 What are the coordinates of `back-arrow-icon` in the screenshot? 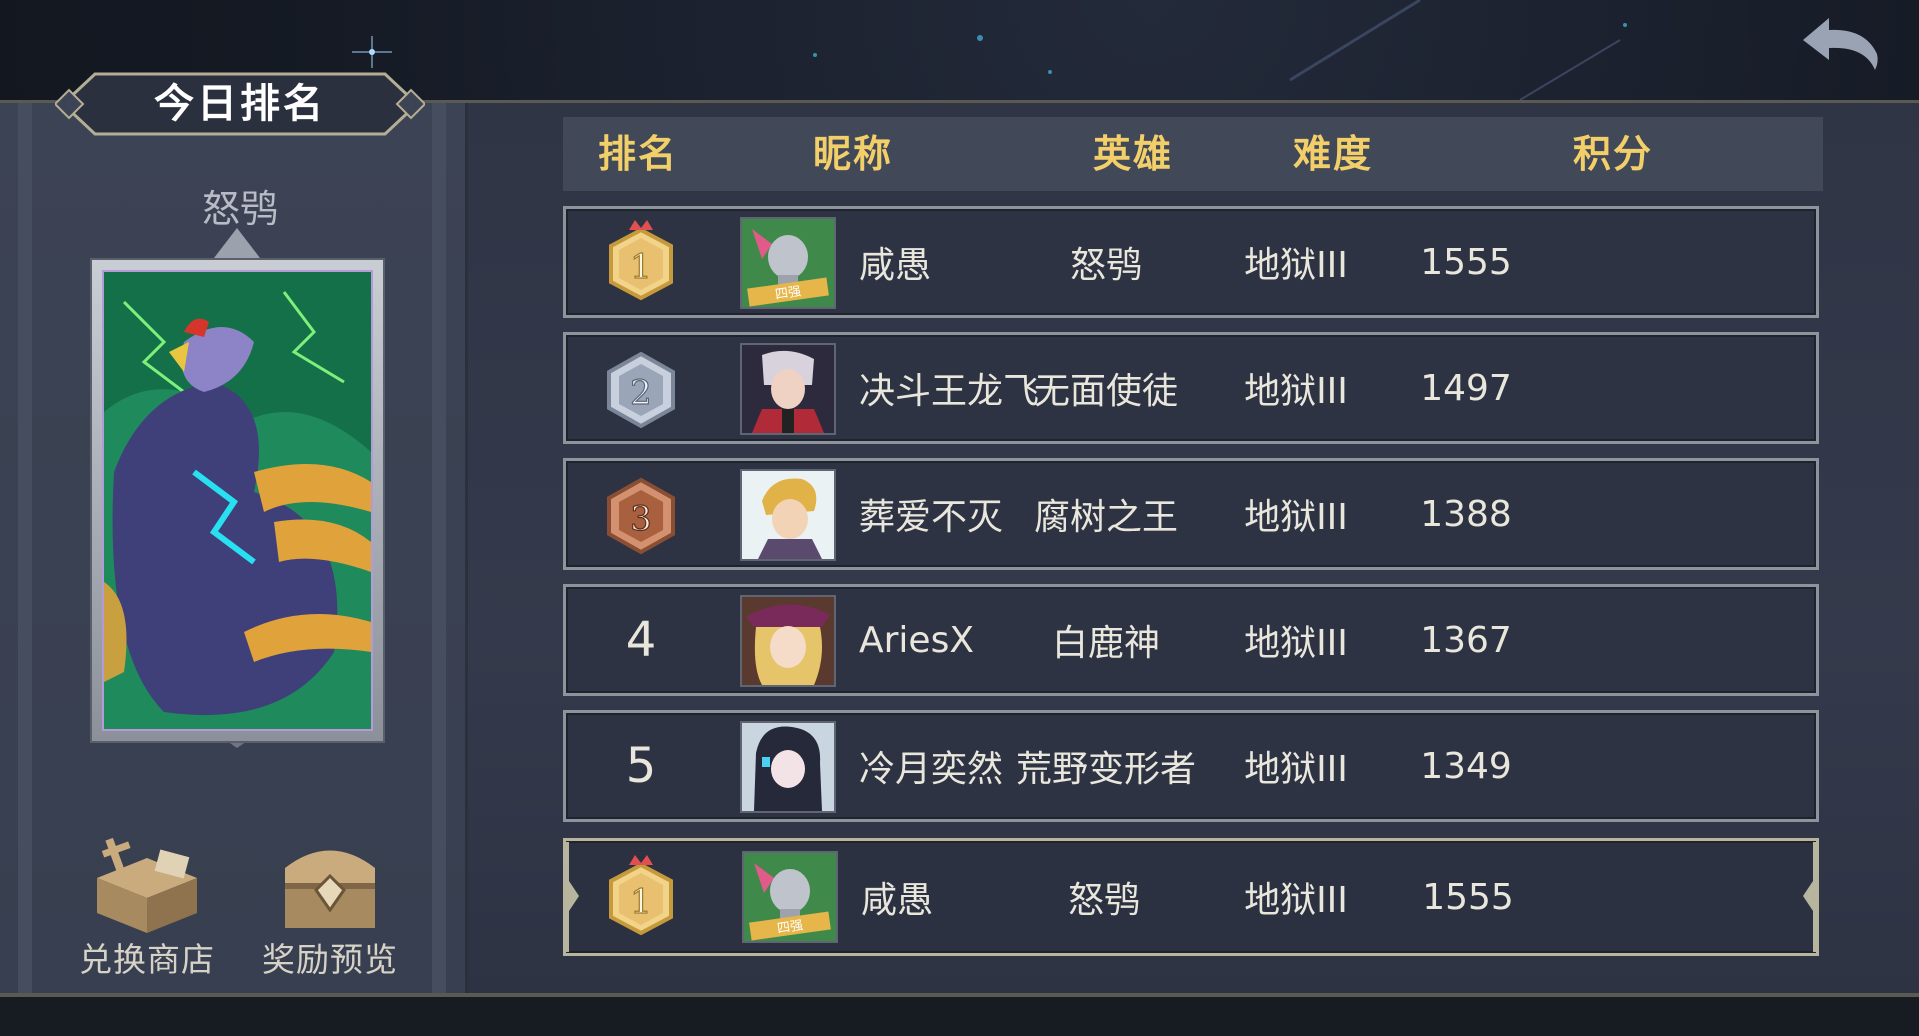 It's located at (1840, 44).